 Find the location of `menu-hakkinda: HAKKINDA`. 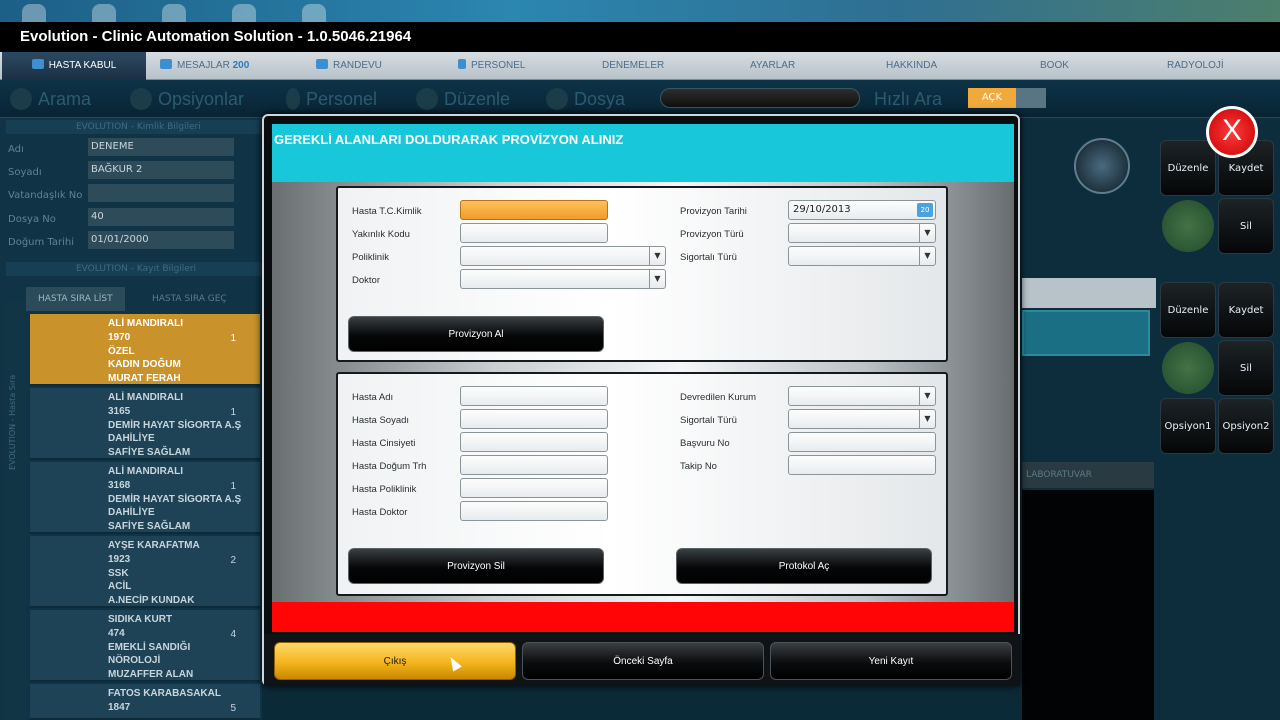

menu-hakkinda: HAKKINDA is located at coordinates (911, 66).